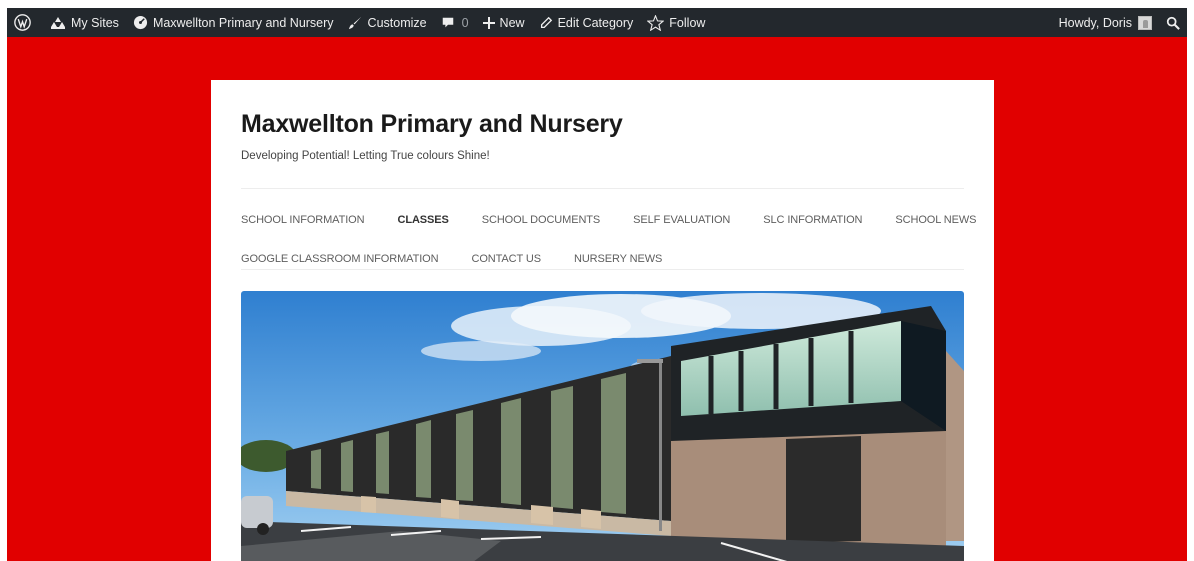  I want to click on customize-button: Customize, so click(387, 22).